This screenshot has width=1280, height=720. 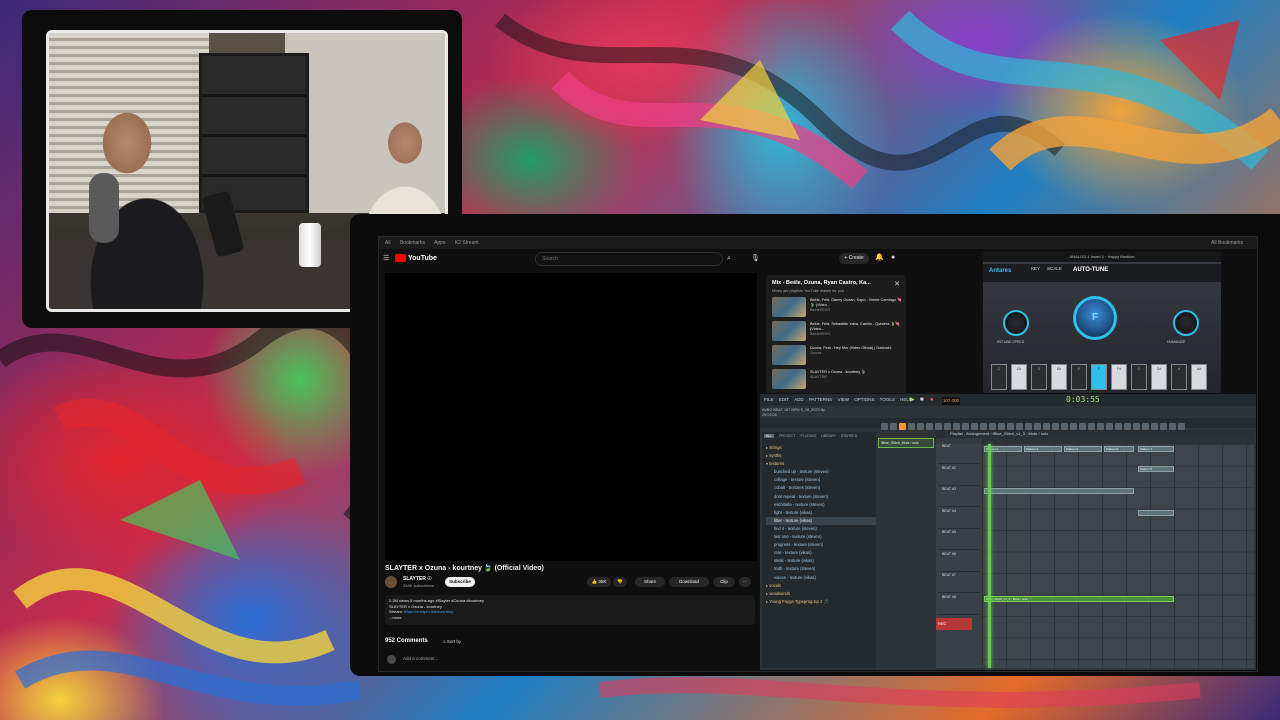 What do you see at coordinates (1059, 377) in the screenshot?
I see `scale-key: D#` at bounding box center [1059, 377].